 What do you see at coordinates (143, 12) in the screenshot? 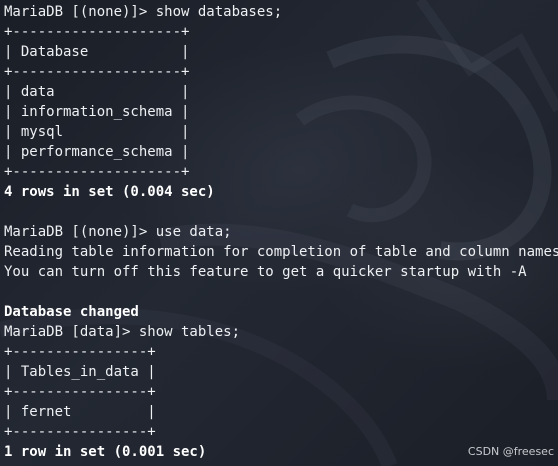
I see `terminal-line: MariaDB [(none)]> show databases;` at bounding box center [143, 12].